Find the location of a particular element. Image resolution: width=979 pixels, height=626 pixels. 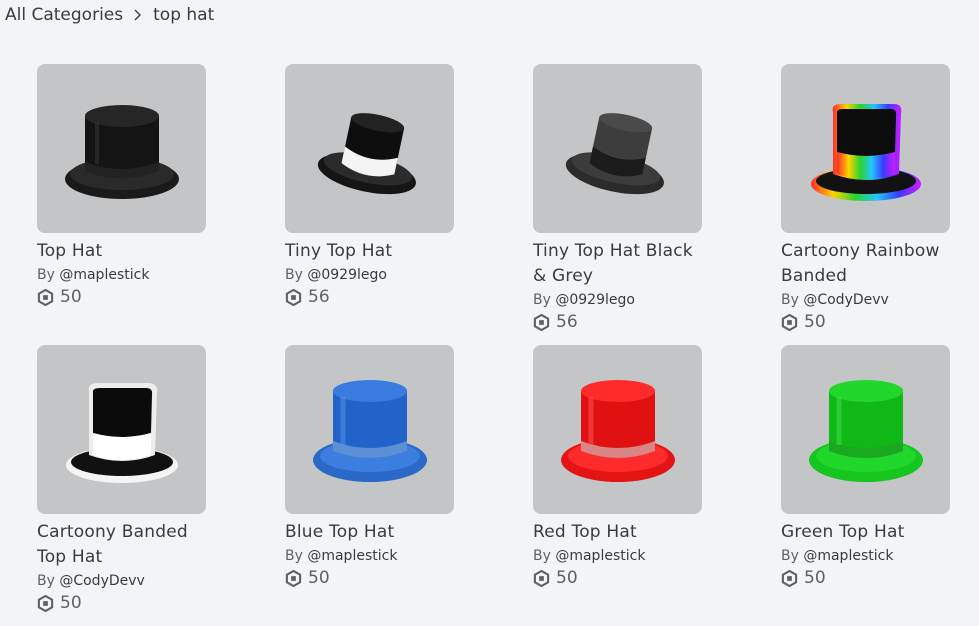

rainbow-top-hat-image is located at coordinates (865, 152).